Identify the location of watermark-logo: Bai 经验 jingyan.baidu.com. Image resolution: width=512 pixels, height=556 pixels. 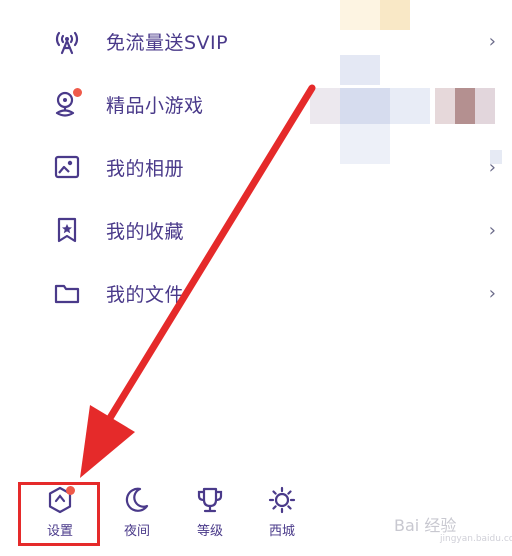
(446, 526).